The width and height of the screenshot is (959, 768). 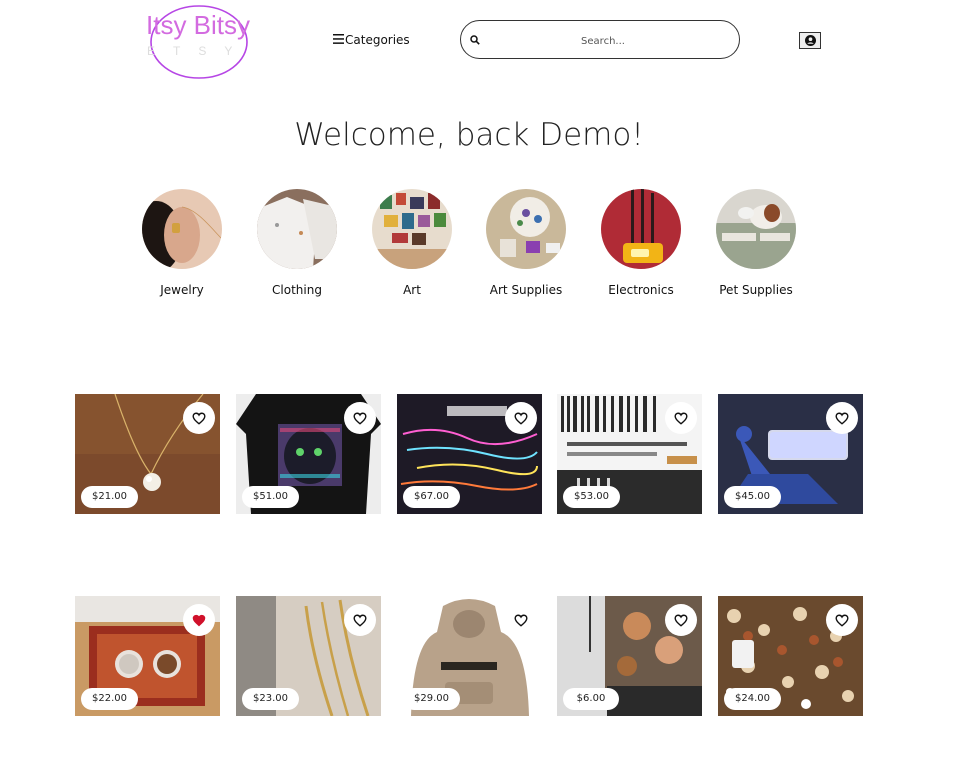 I want to click on category-electronics: Electronics, so click(x=641, y=243).